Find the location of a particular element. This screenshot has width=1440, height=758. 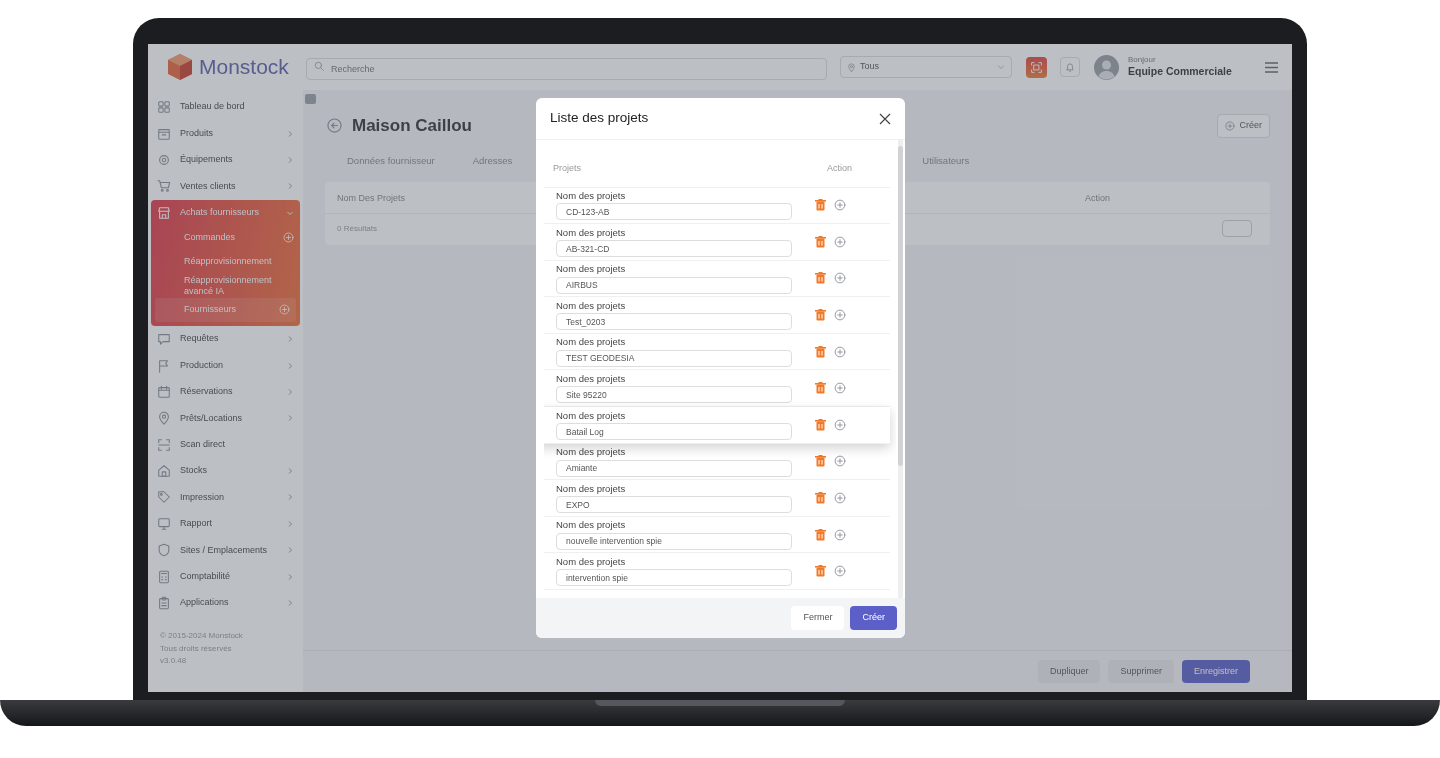

sidebar-item: Stocks is located at coordinates (225, 471).